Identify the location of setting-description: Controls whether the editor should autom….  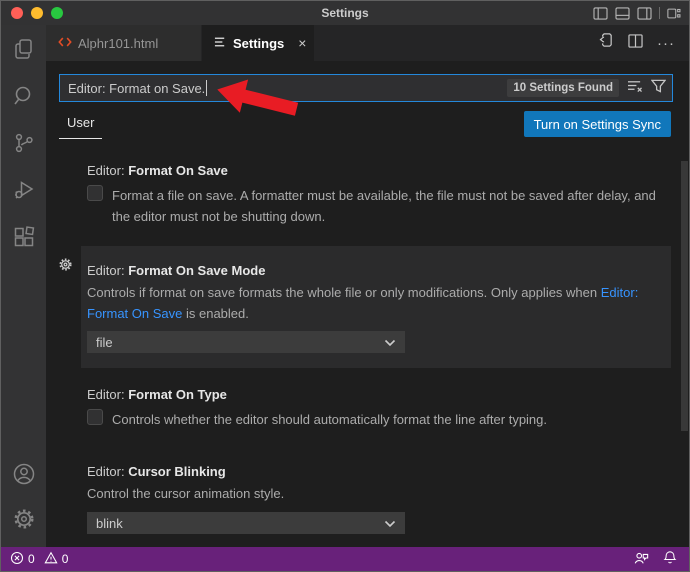
(330, 419).